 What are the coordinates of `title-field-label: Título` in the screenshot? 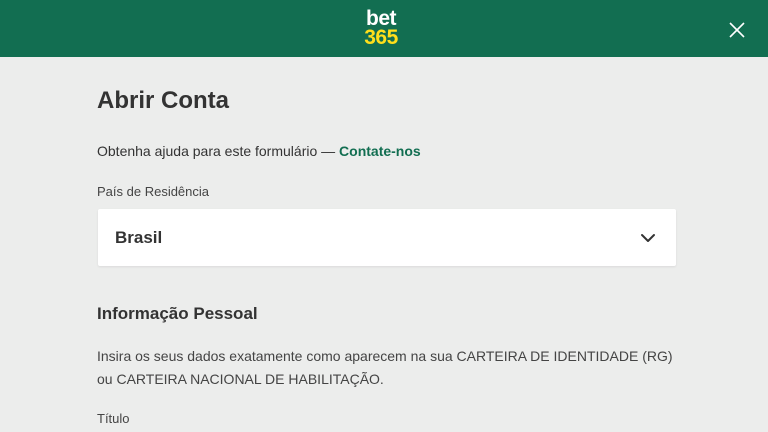 It's located at (113, 418).